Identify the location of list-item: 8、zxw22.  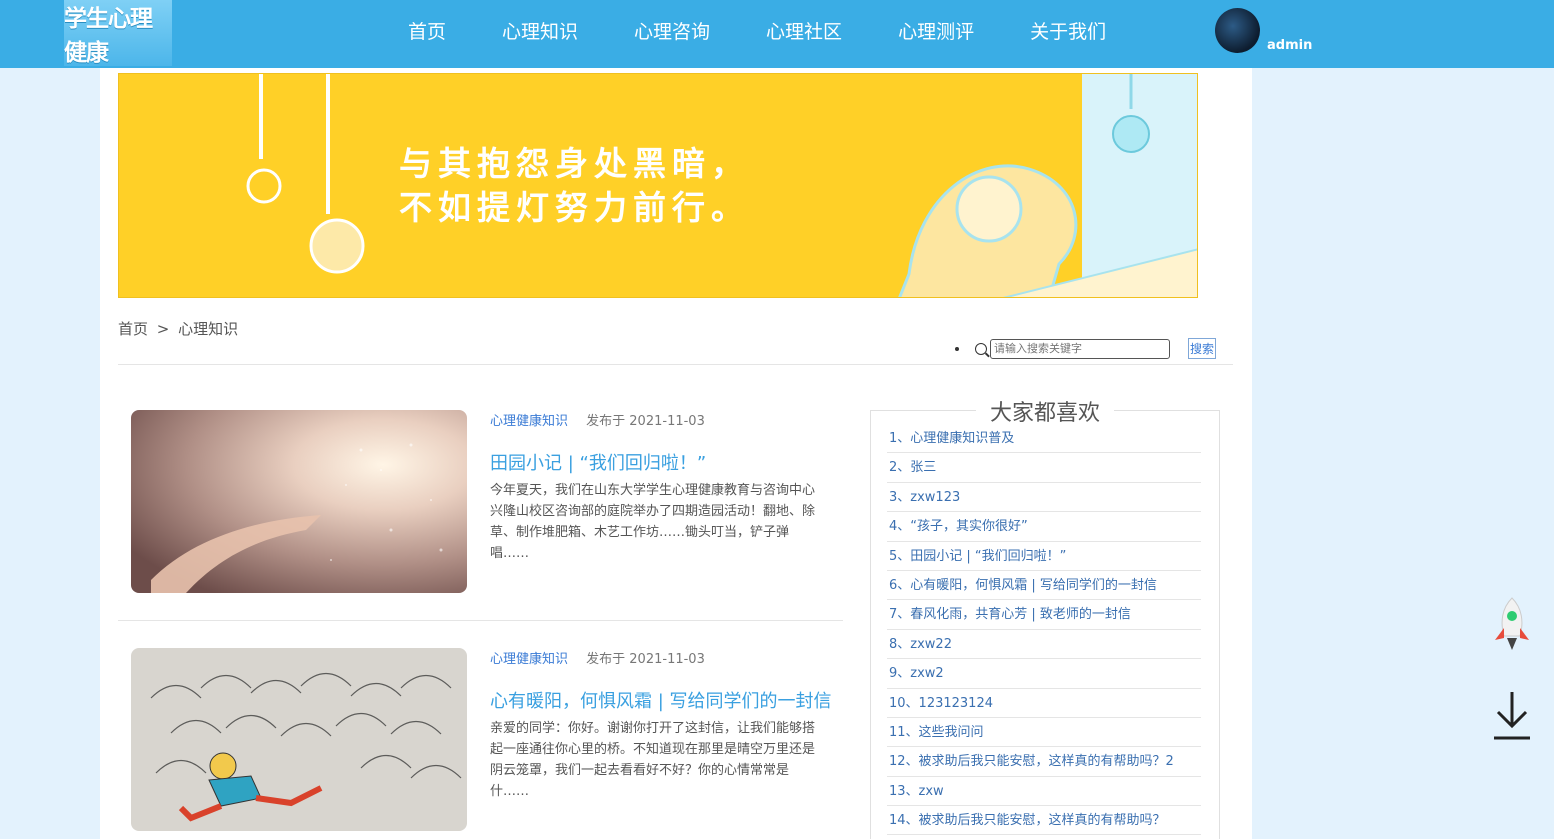
(1044, 645).